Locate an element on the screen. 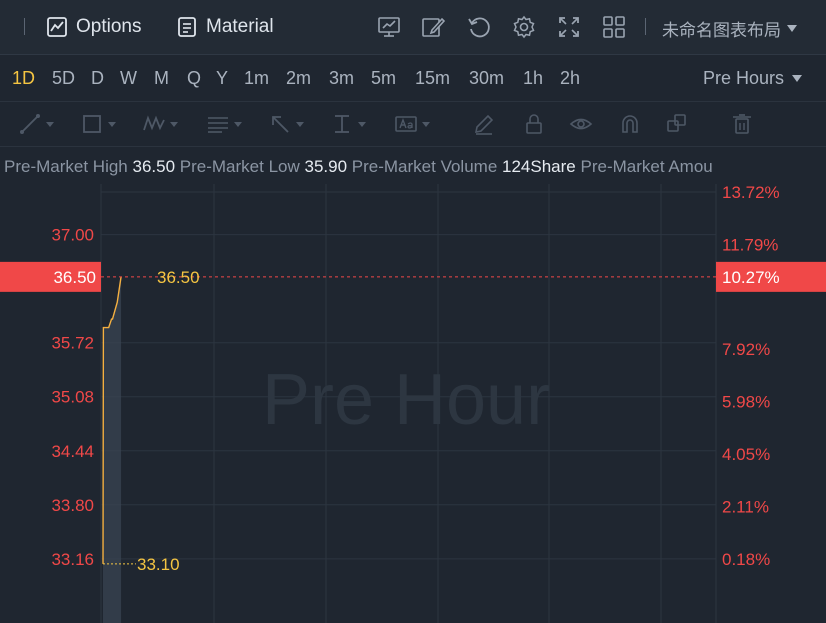 The width and height of the screenshot is (826, 623). right-axis-tick: 0.18% is located at coordinates (746, 559).